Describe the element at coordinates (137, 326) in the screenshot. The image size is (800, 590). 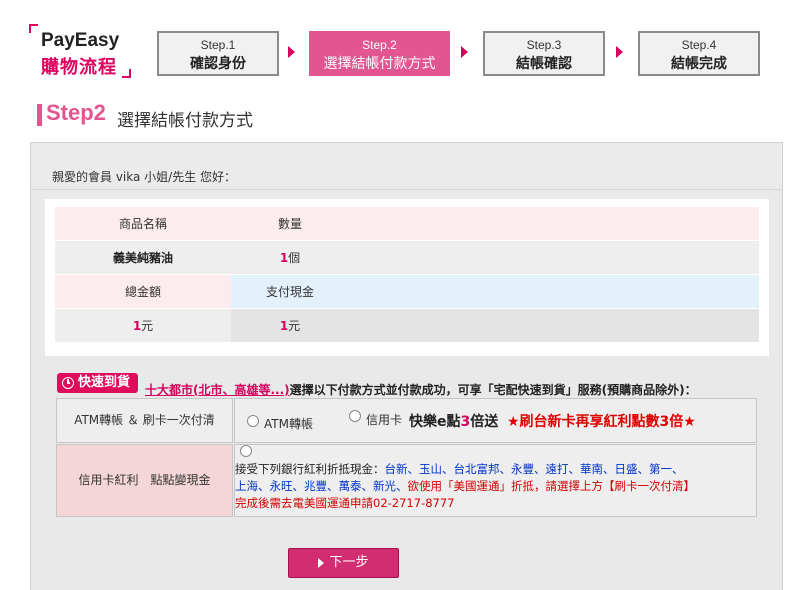
I see `total-value: 1` at that location.